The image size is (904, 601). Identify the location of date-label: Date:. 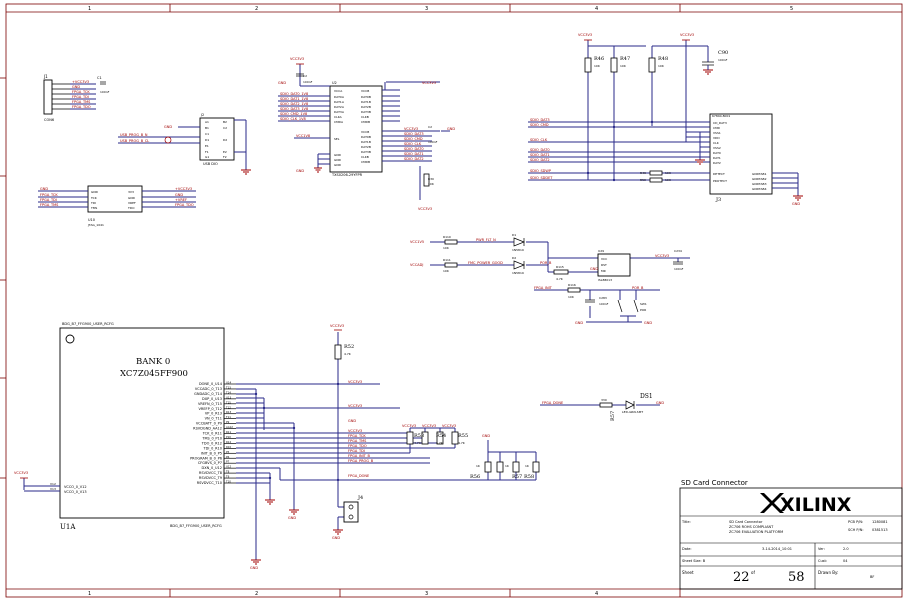
(687, 549).